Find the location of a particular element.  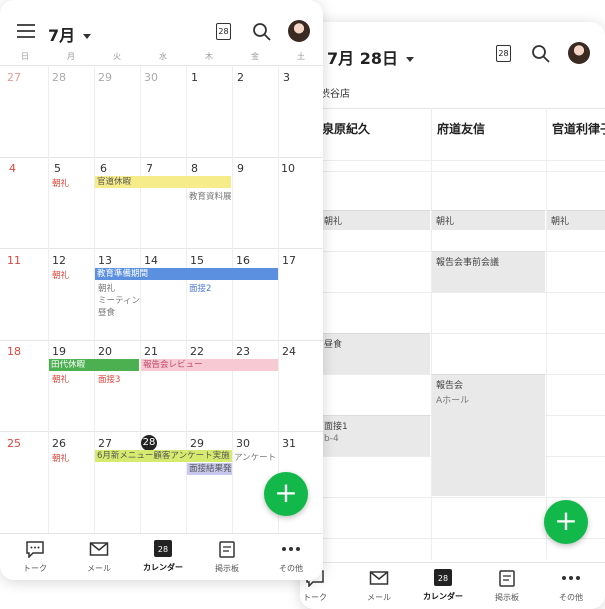

today-marker: 28 is located at coordinates (149, 443).